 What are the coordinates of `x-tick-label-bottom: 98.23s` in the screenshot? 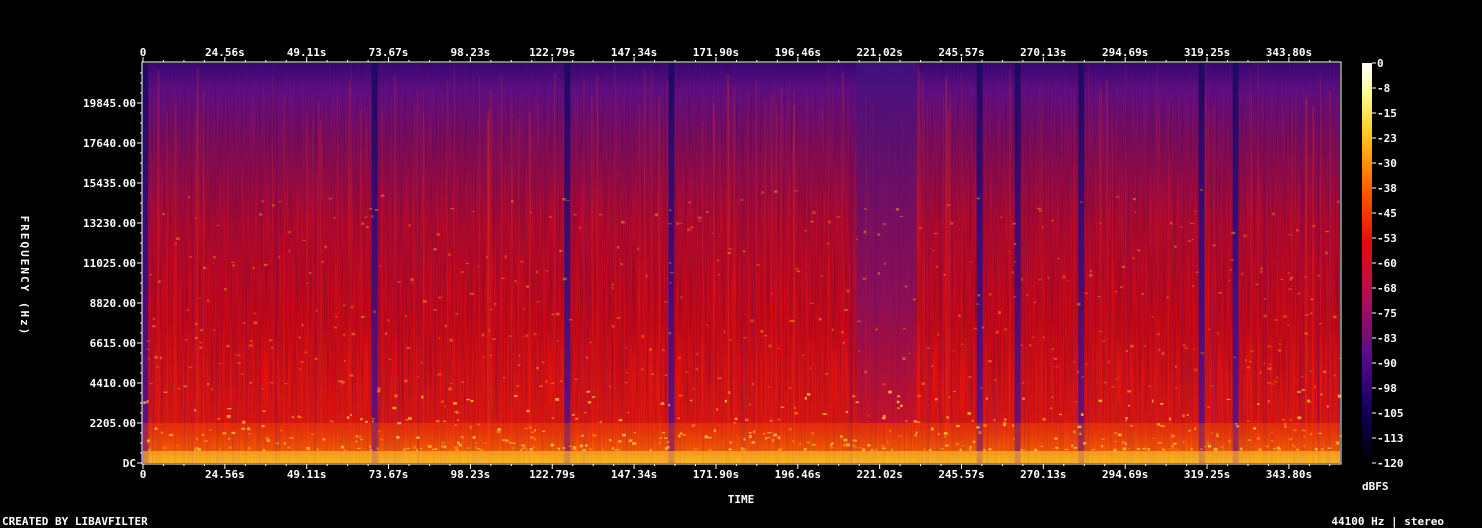 It's located at (471, 474).